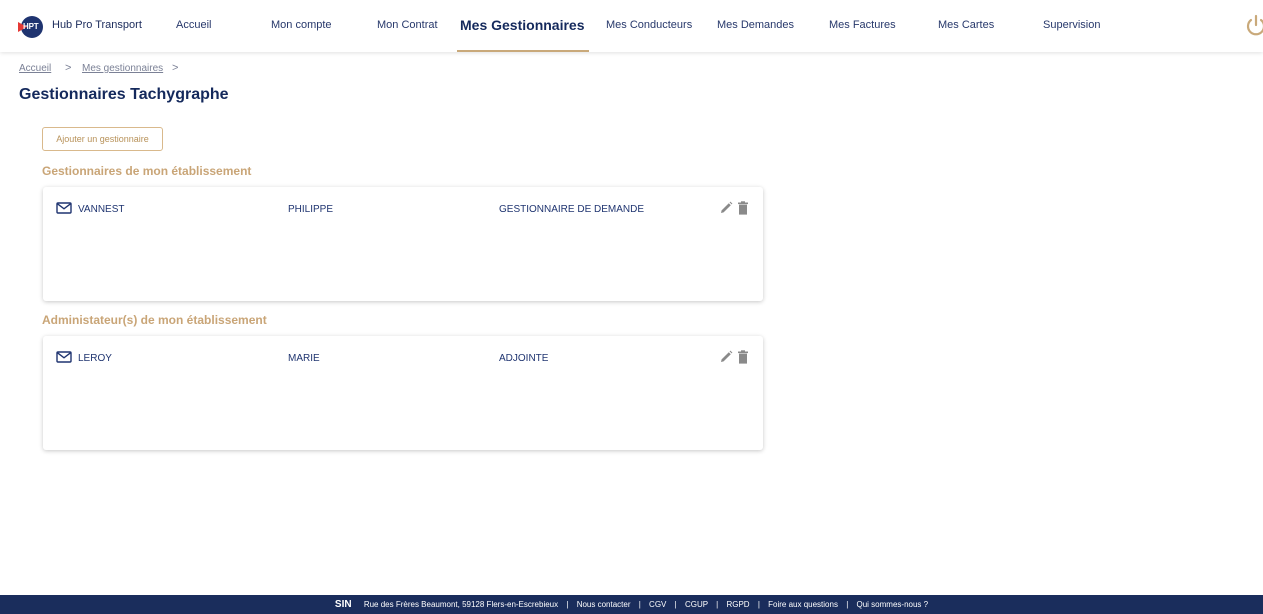  I want to click on nav-mon-compte: Mon compte, so click(301, 25).